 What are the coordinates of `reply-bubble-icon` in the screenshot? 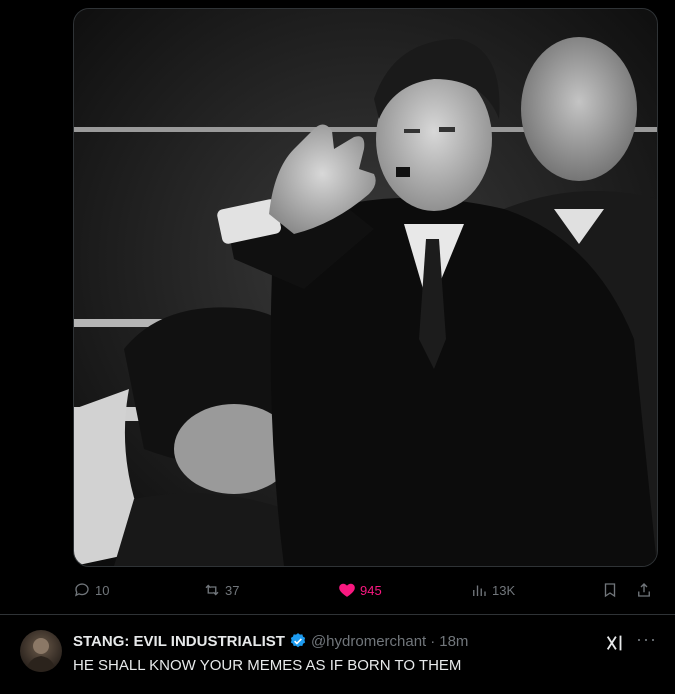 It's located at (81, 590).